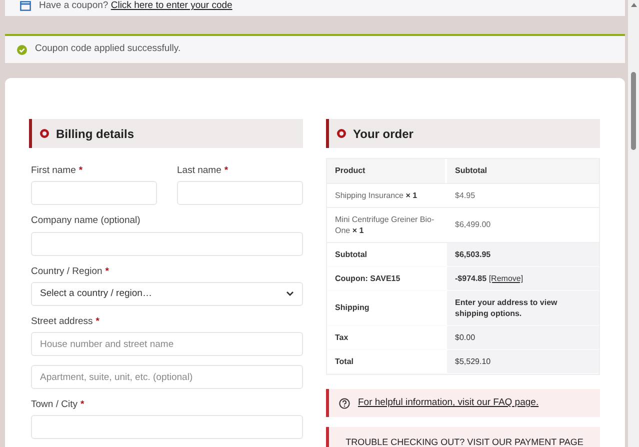  Describe the element at coordinates (523, 308) in the screenshot. I see `table-cell: Enter your address to view shipping options.` at that location.